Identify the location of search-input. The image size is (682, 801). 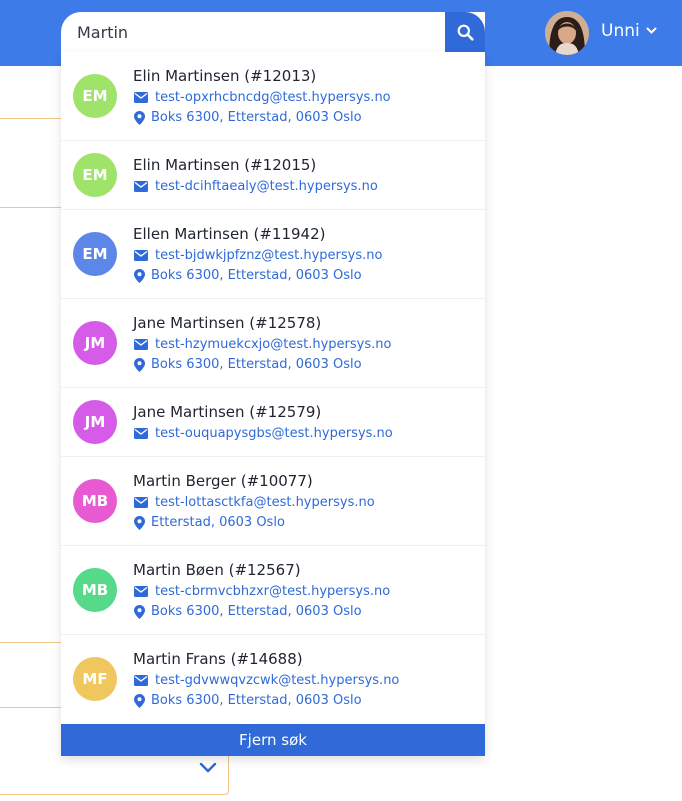
(253, 32).